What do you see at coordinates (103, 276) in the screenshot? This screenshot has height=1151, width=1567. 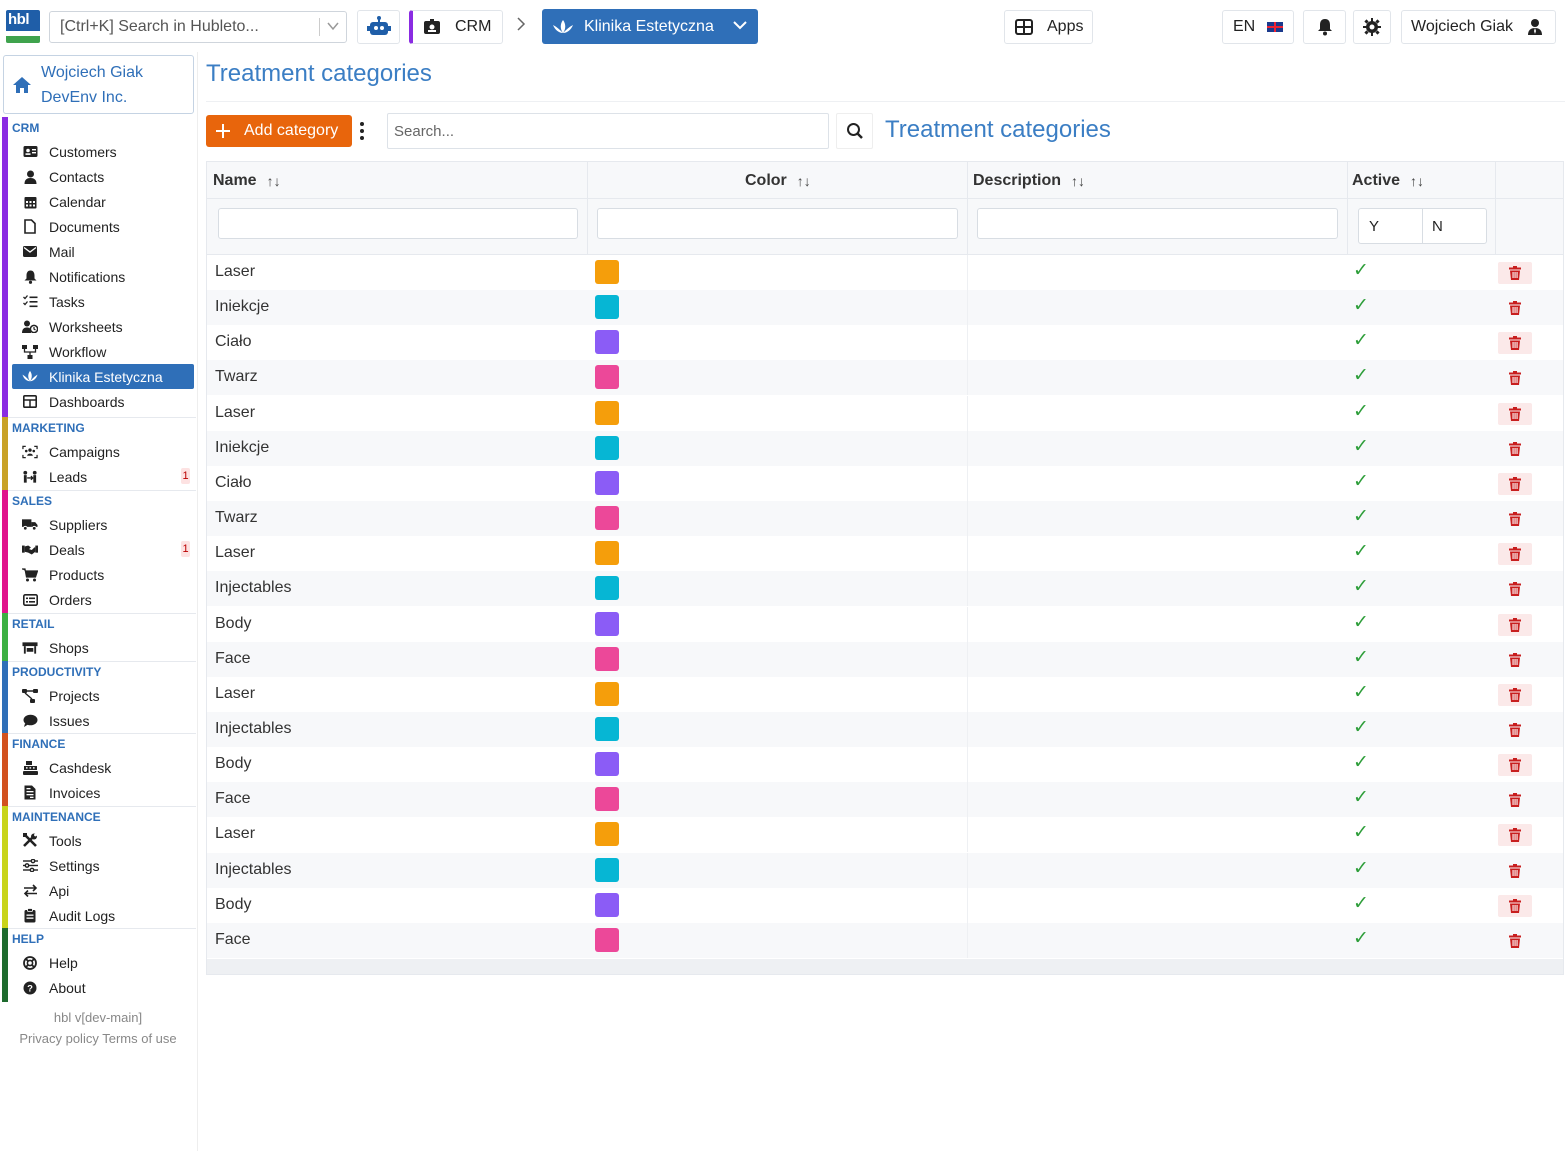 I see `sidebar-item-notifications: Notifications` at bounding box center [103, 276].